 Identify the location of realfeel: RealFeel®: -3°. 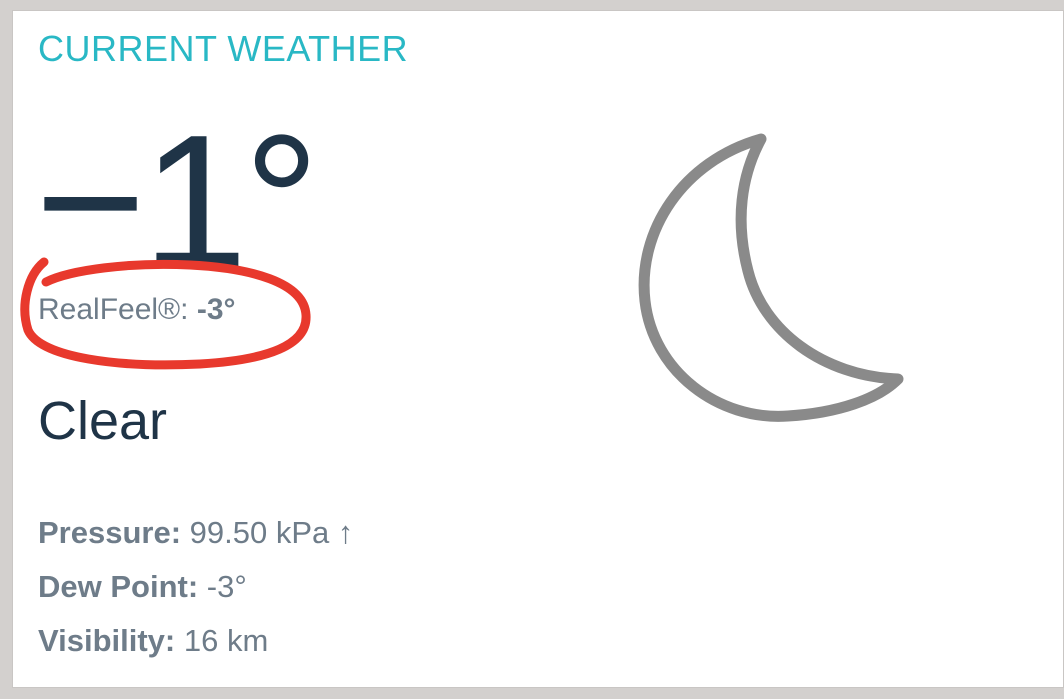
(137, 310).